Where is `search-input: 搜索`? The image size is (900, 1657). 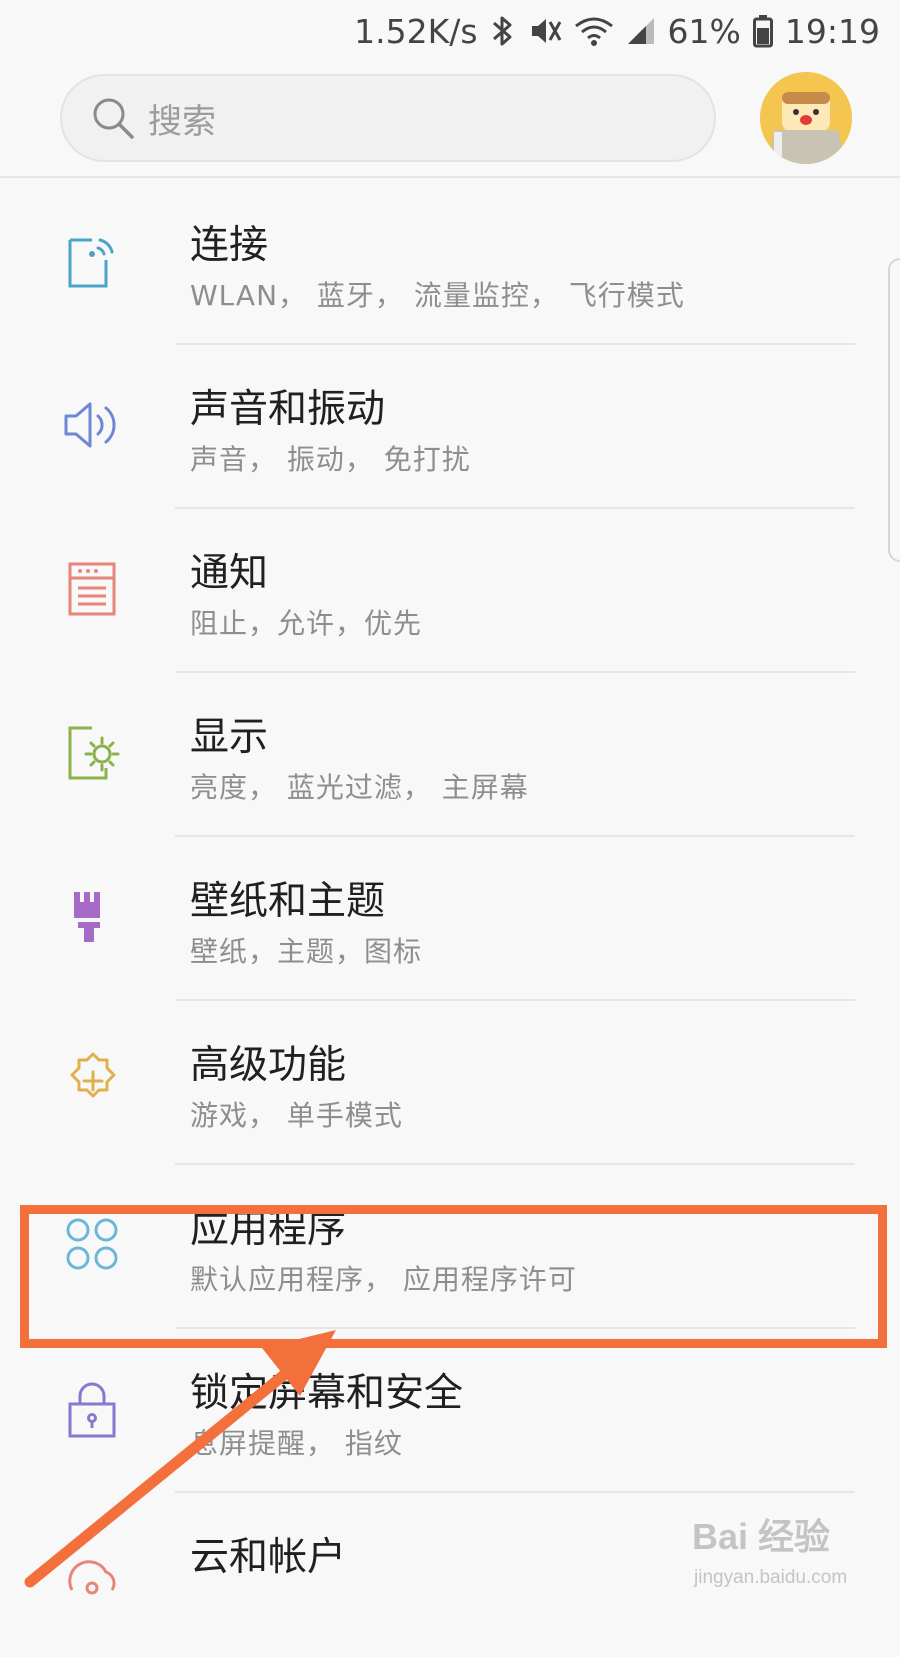 search-input: 搜索 is located at coordinates (388, 118).